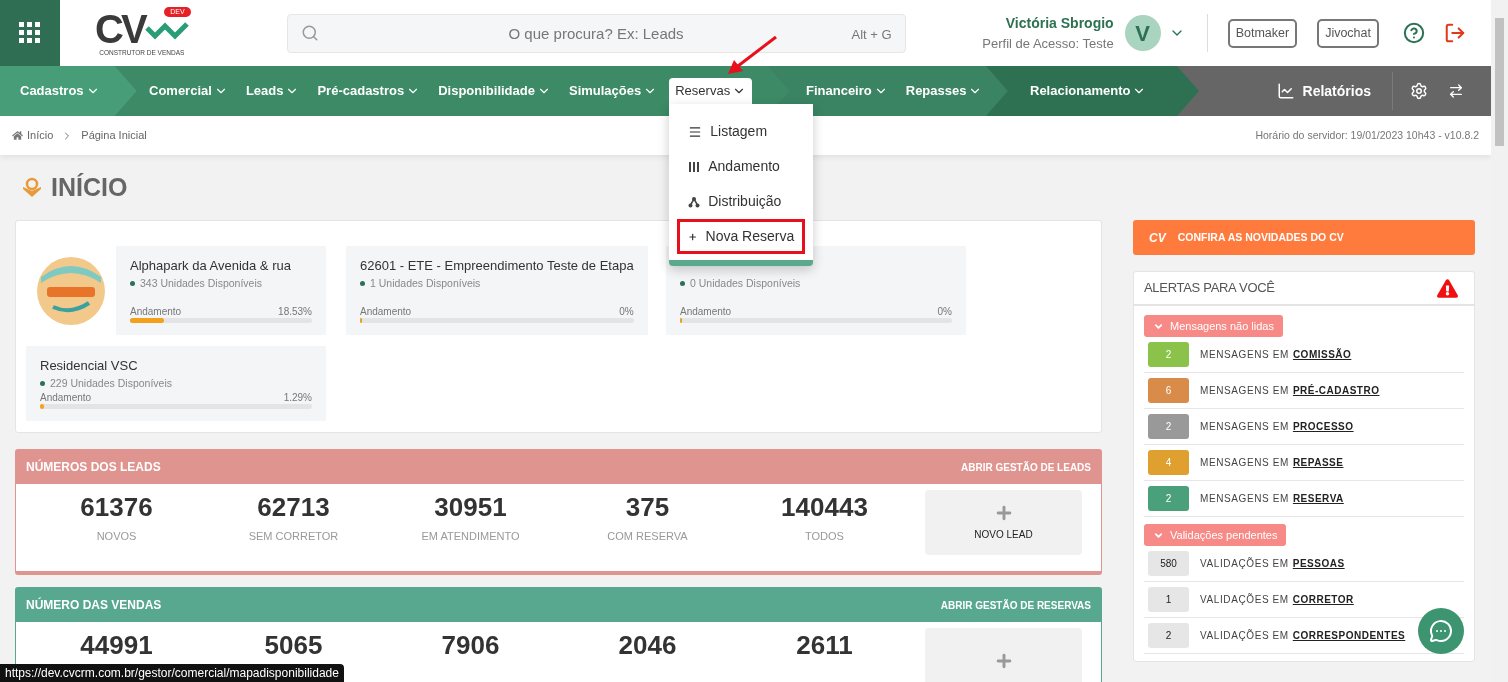  What do you see at coordinates (741, 131) in the screenshot?
I see `menu-item: Listagem` at bounding box center [741, 131].